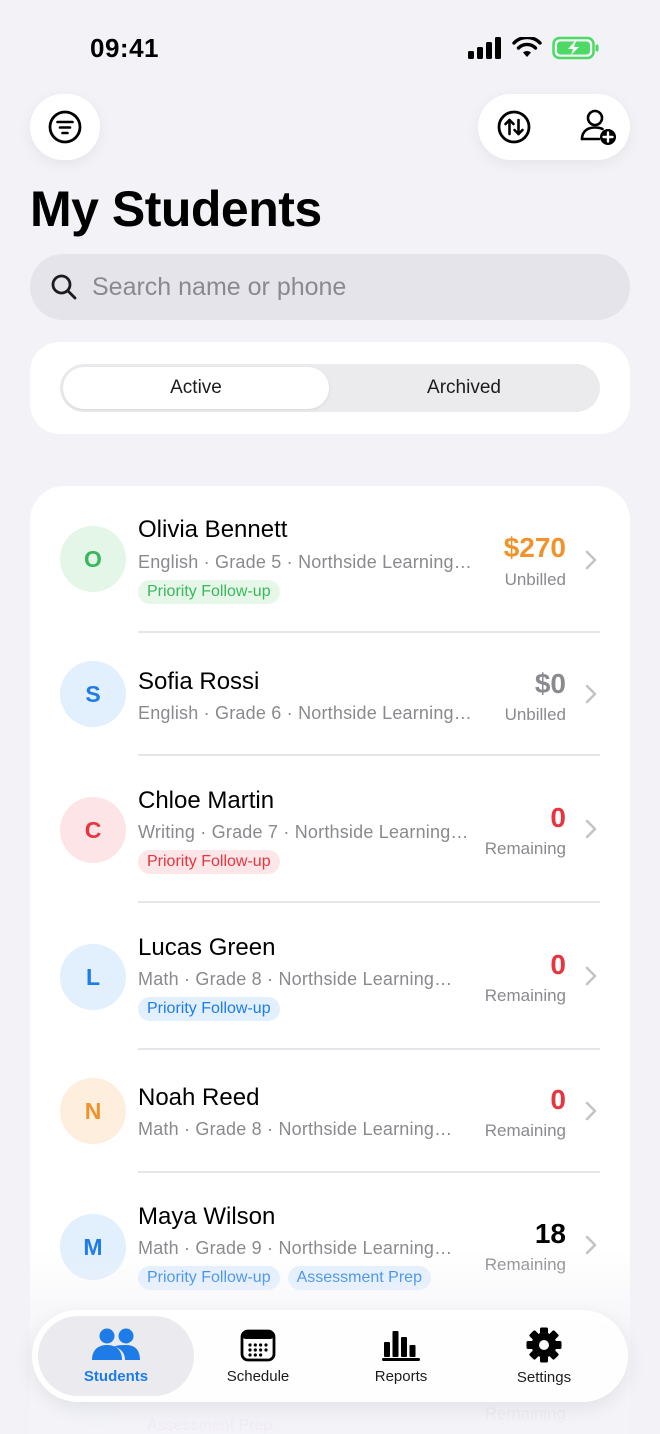 This screenshot has height=1434, width=660. What do you see at coordinates (484, 48) in the screenshot?
I see `signal-icon` at bounding box center [484, 48].